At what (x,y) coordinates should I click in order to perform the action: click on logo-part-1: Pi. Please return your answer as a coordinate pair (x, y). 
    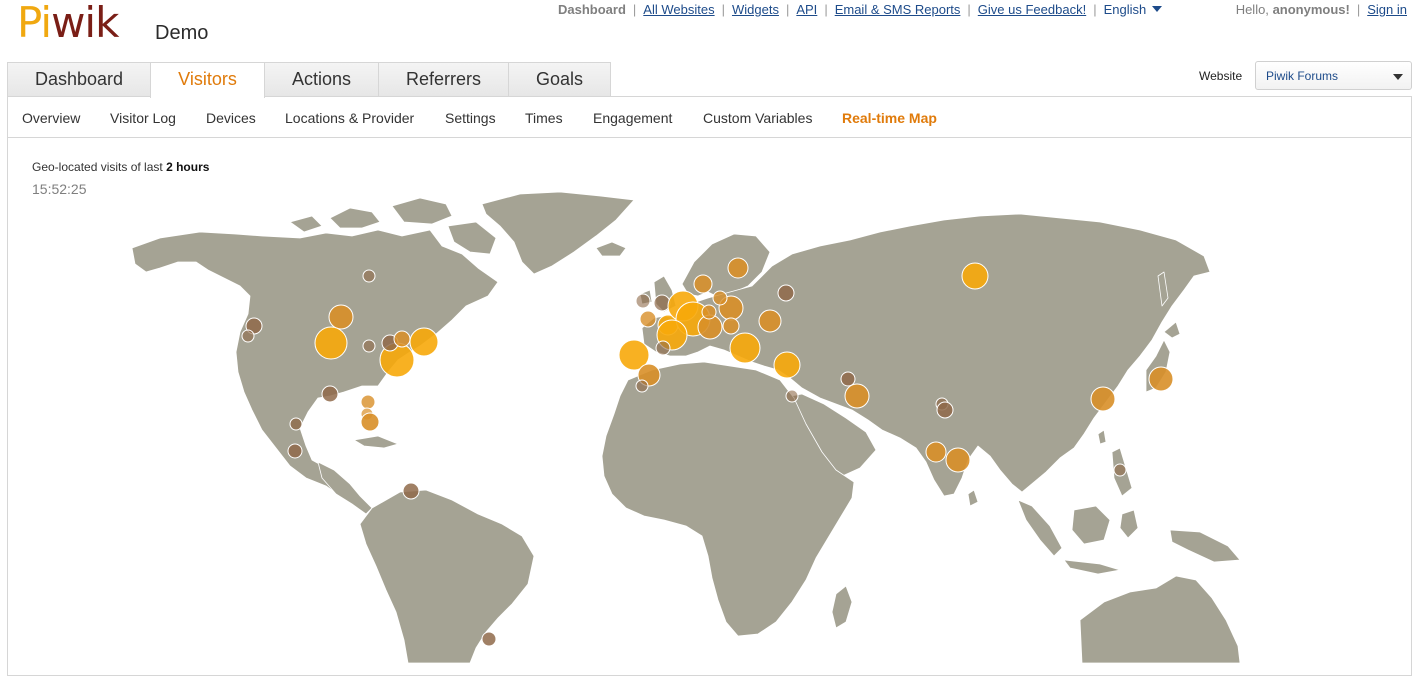
    Looking at the image, I should click on (34, 23).